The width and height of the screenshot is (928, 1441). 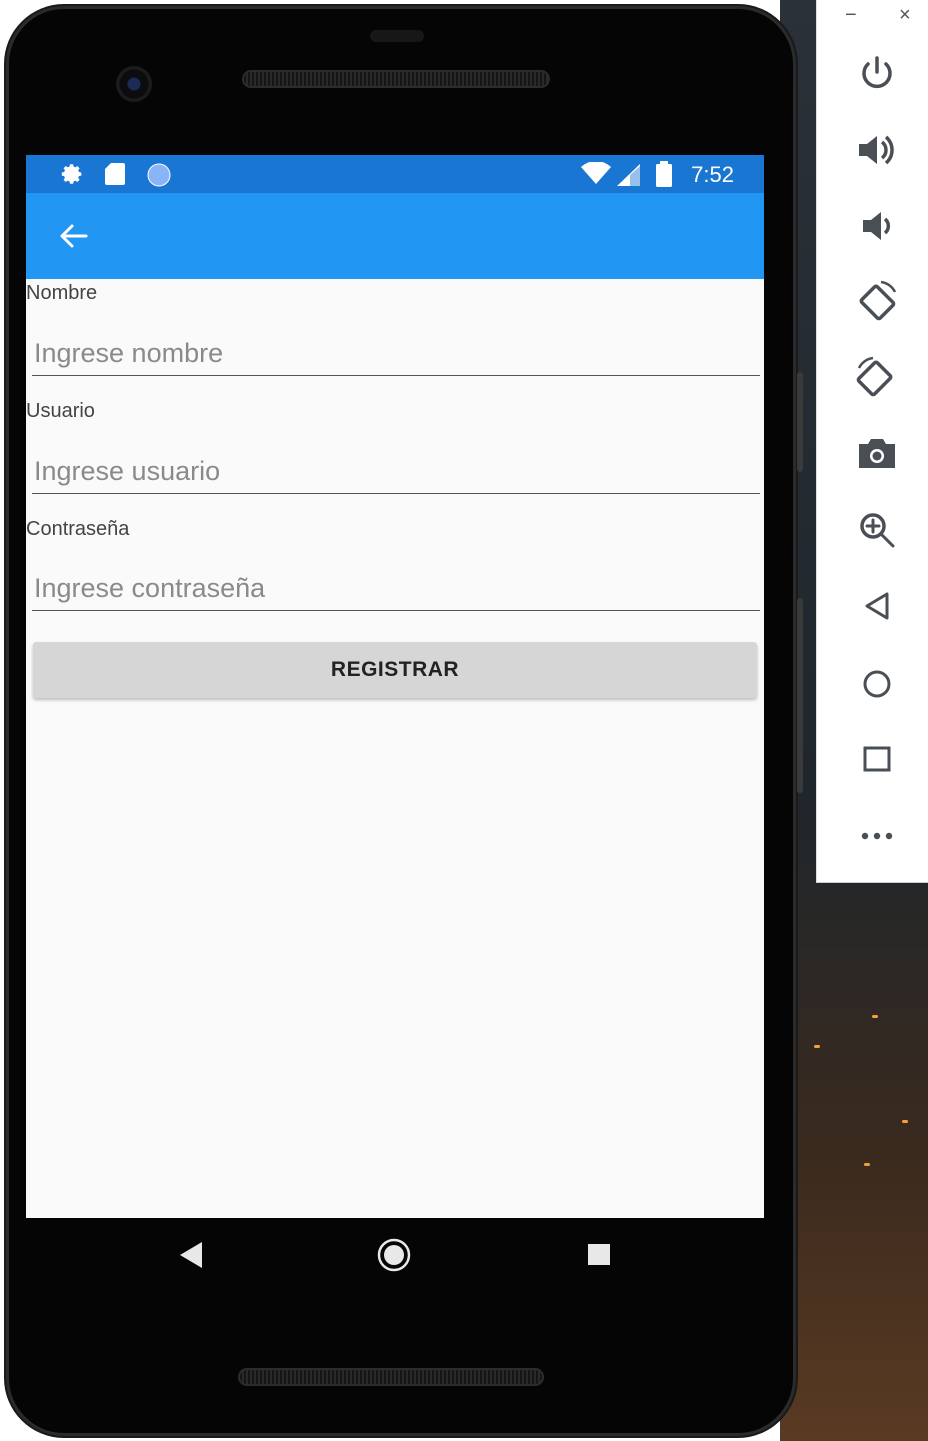 I want to click on minimize-button: −, so click(x=851, y=15).